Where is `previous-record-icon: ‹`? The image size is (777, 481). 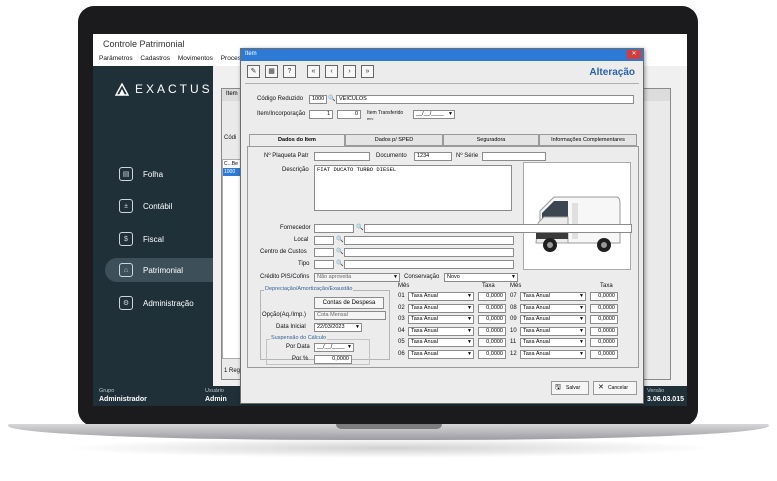
previous-record-icon: ‹ is located at coordinates (331, 71).